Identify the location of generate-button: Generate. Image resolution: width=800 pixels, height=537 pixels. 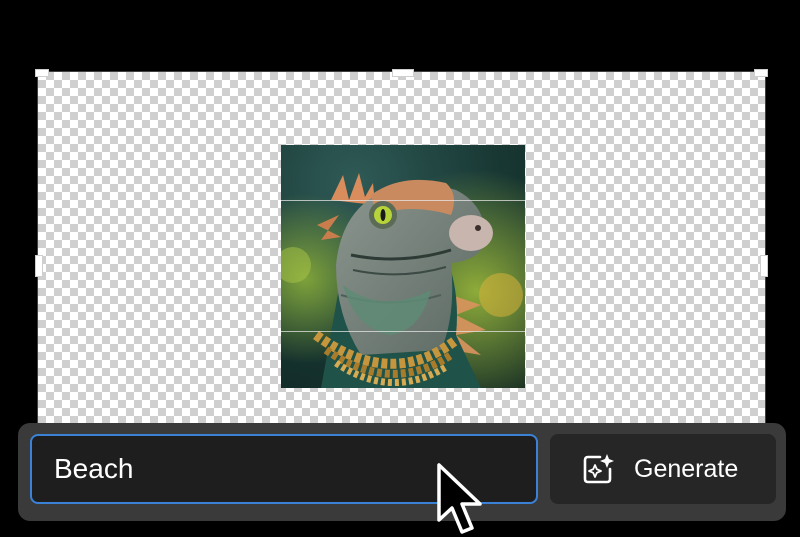
(663, 469).